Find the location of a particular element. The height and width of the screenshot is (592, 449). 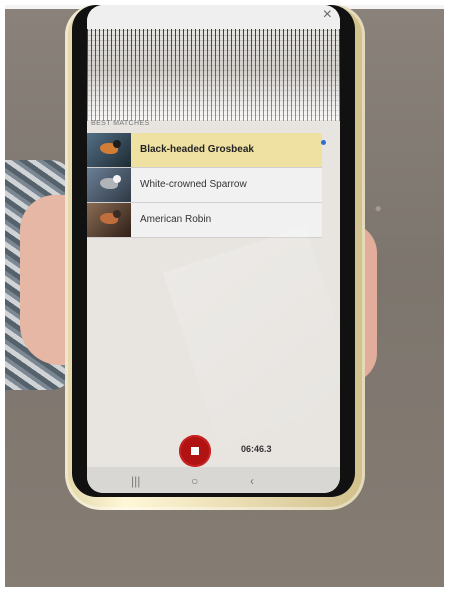

app-top-bar: × is located at coordinates (213, 17).